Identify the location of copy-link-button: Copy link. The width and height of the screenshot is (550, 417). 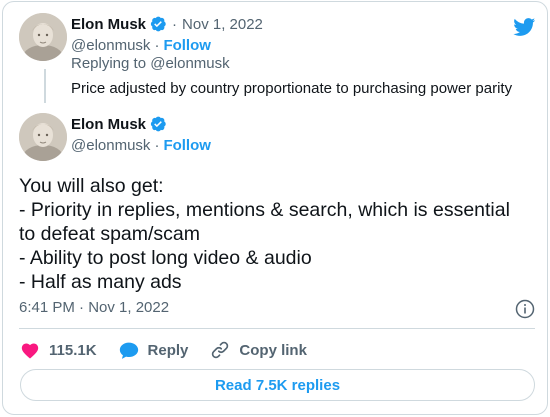
(258, 350).